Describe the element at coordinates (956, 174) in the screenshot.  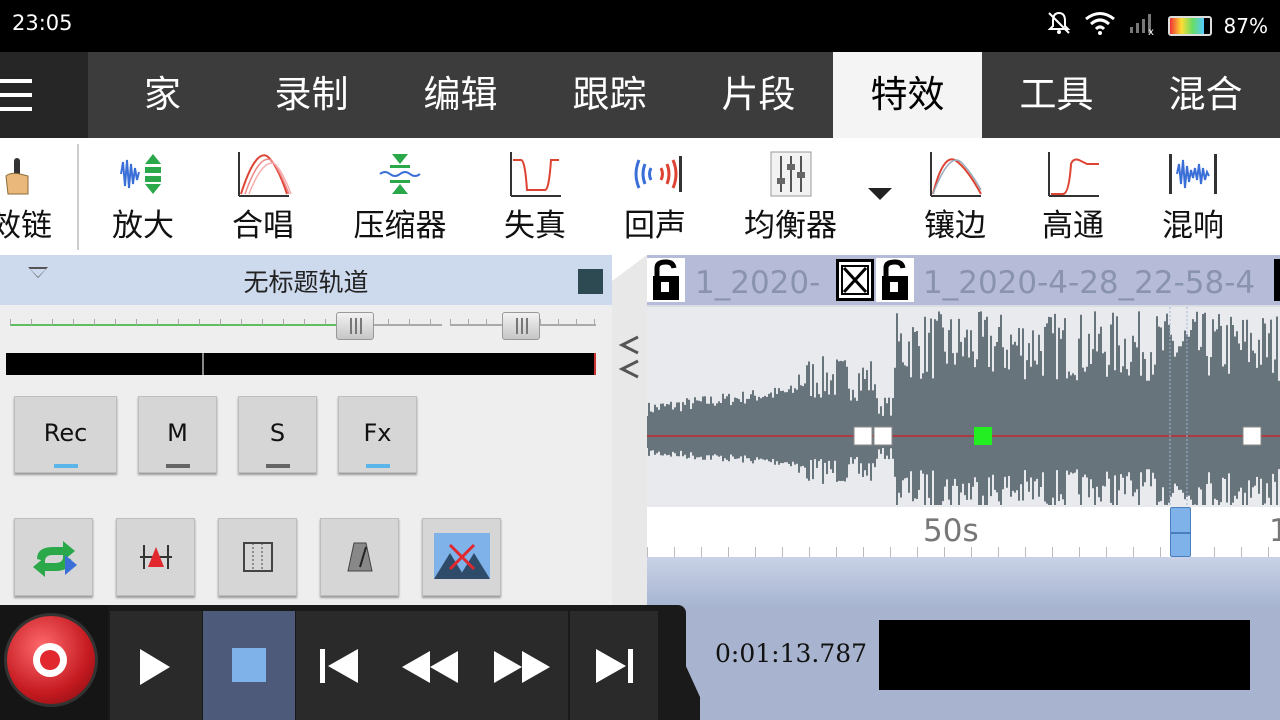
I see `flanger-icon` at that location.